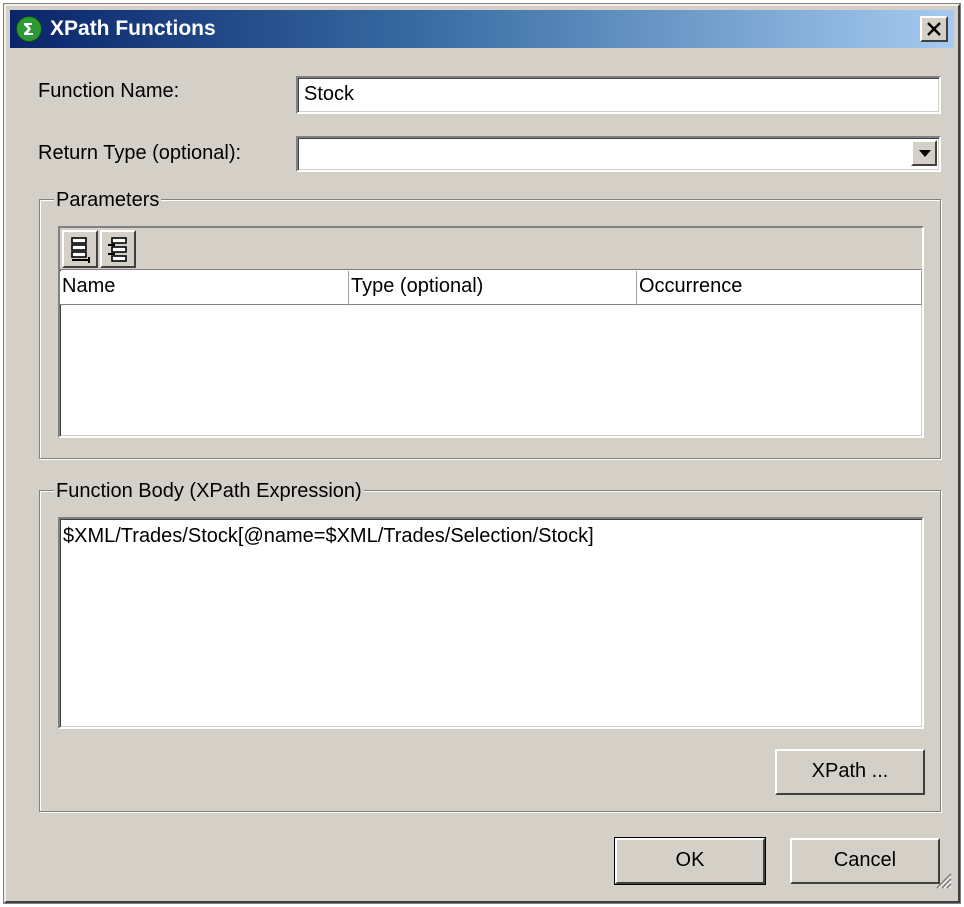 The height and width of the screenshot is (907, 964). I want to click on append-parameter-icon, so click(80, 250).